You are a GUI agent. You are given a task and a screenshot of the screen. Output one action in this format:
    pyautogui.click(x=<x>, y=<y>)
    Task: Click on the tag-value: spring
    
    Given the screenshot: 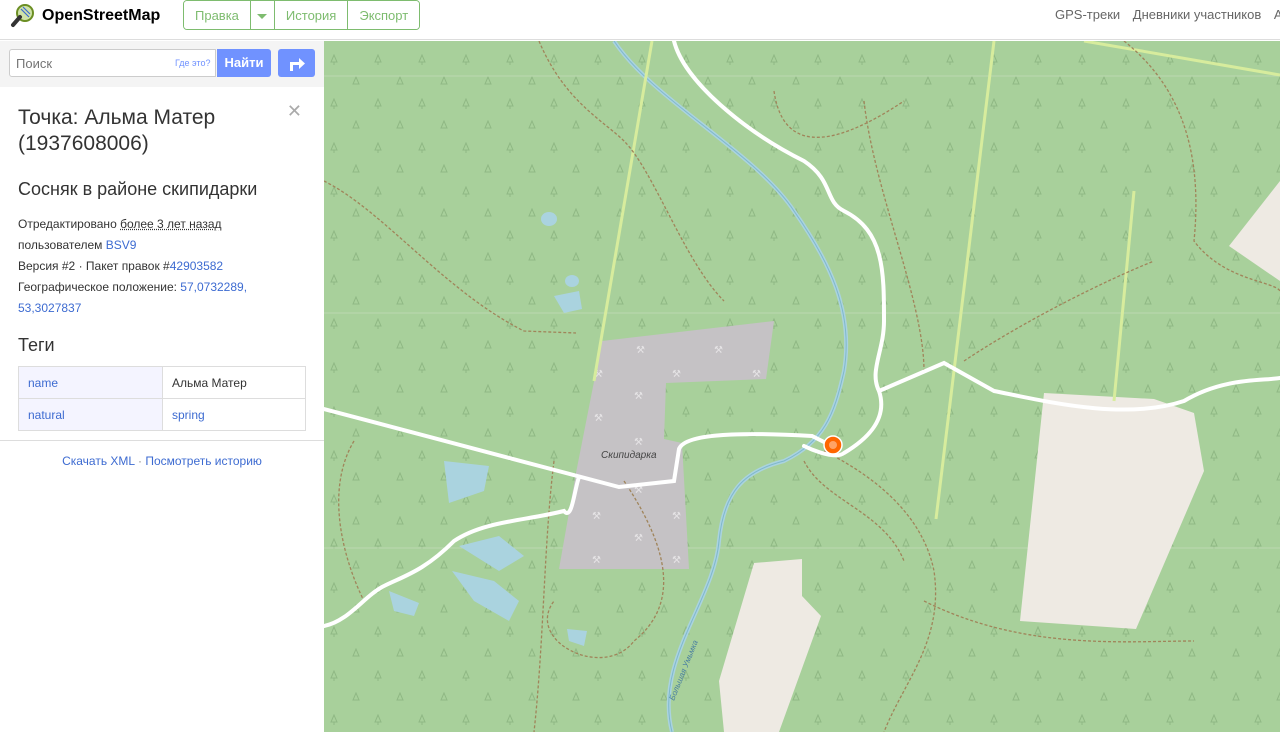 What is the action you would take?
    pyautogui.click(x=234, y=414)
    